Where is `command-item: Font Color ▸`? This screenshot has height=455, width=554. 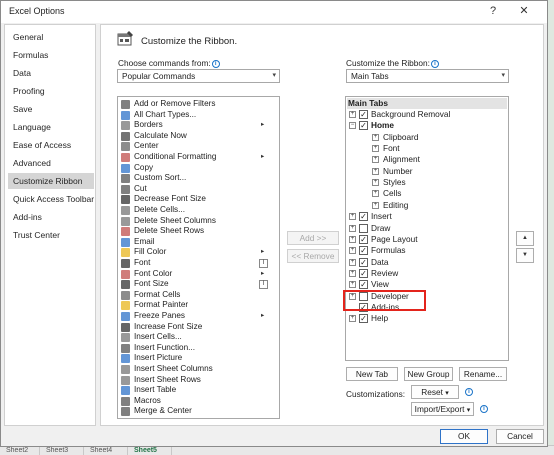
command-item: Font Color ▸ is located at coordinates (198, 274).